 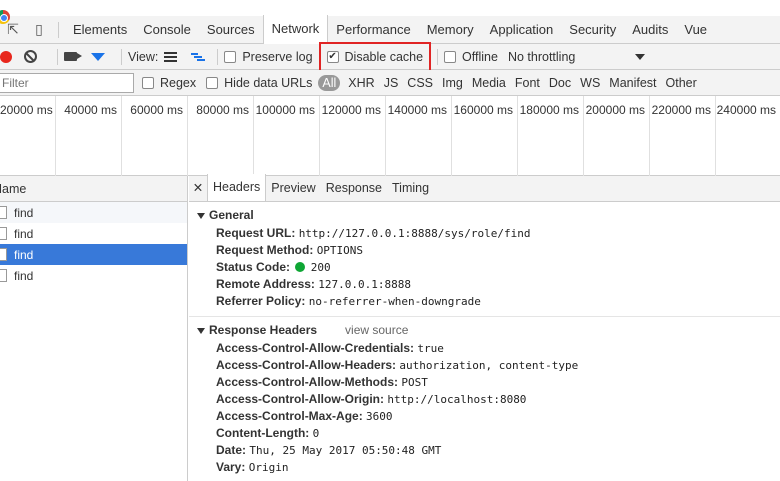 I want to click on header-value: true, so click(x=430, y=348).